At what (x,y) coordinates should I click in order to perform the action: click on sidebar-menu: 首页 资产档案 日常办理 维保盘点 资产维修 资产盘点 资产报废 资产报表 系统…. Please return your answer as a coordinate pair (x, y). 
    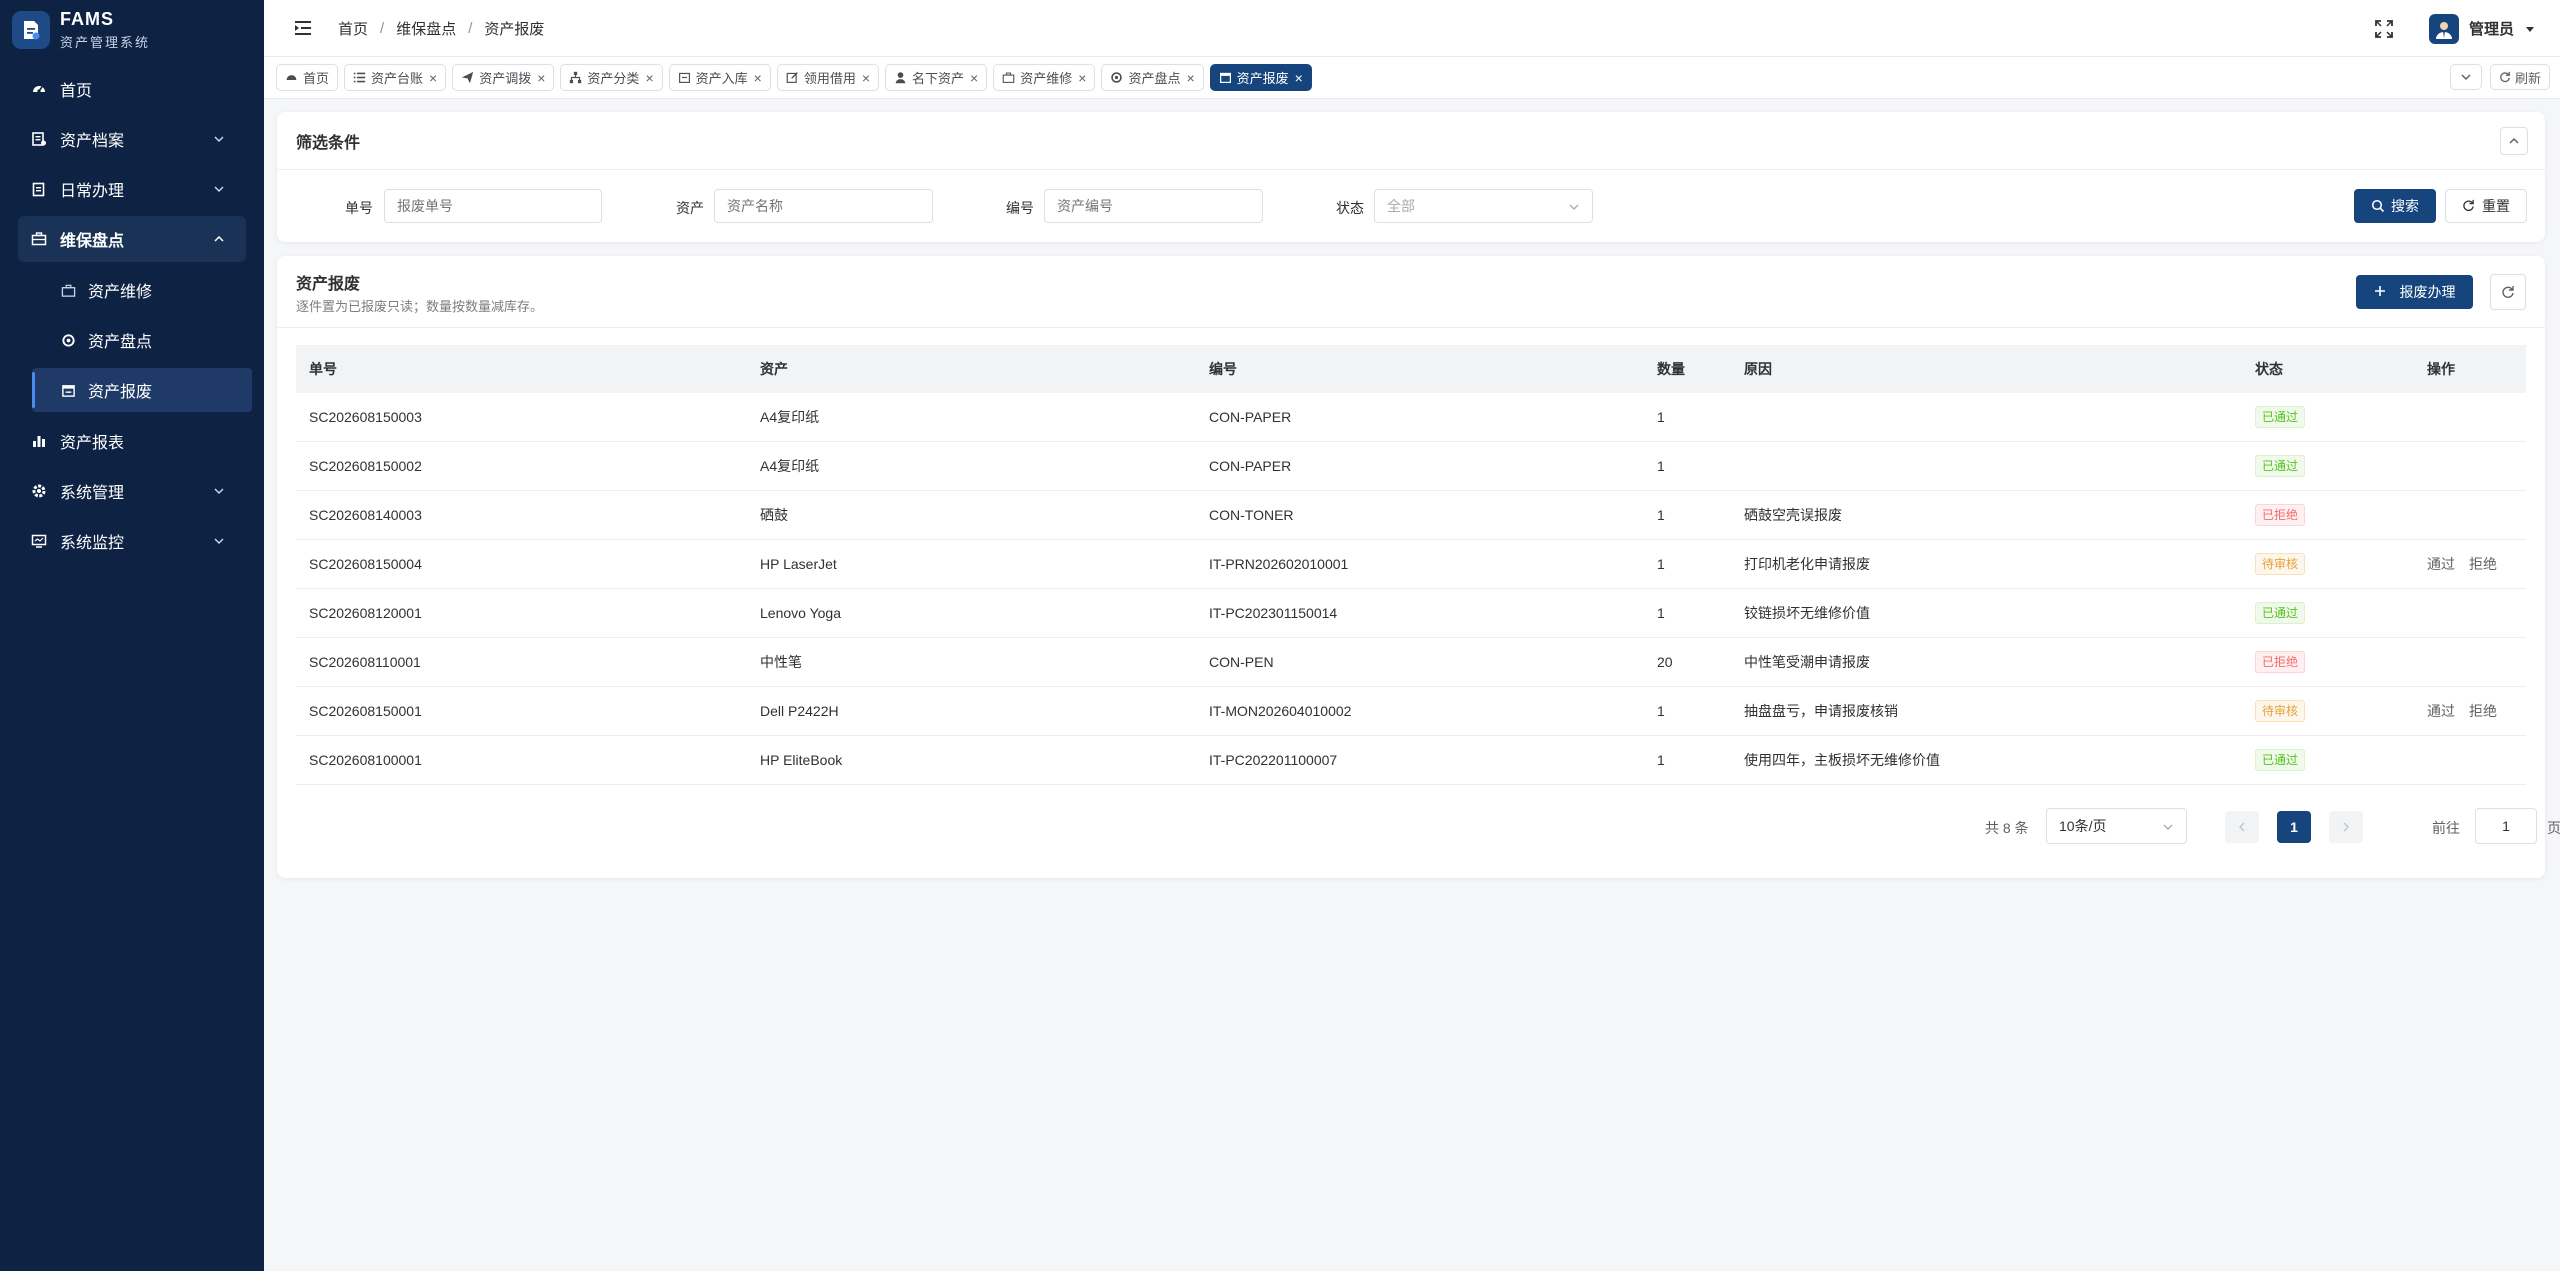
    Looking at the image, I should click on (132, 315).